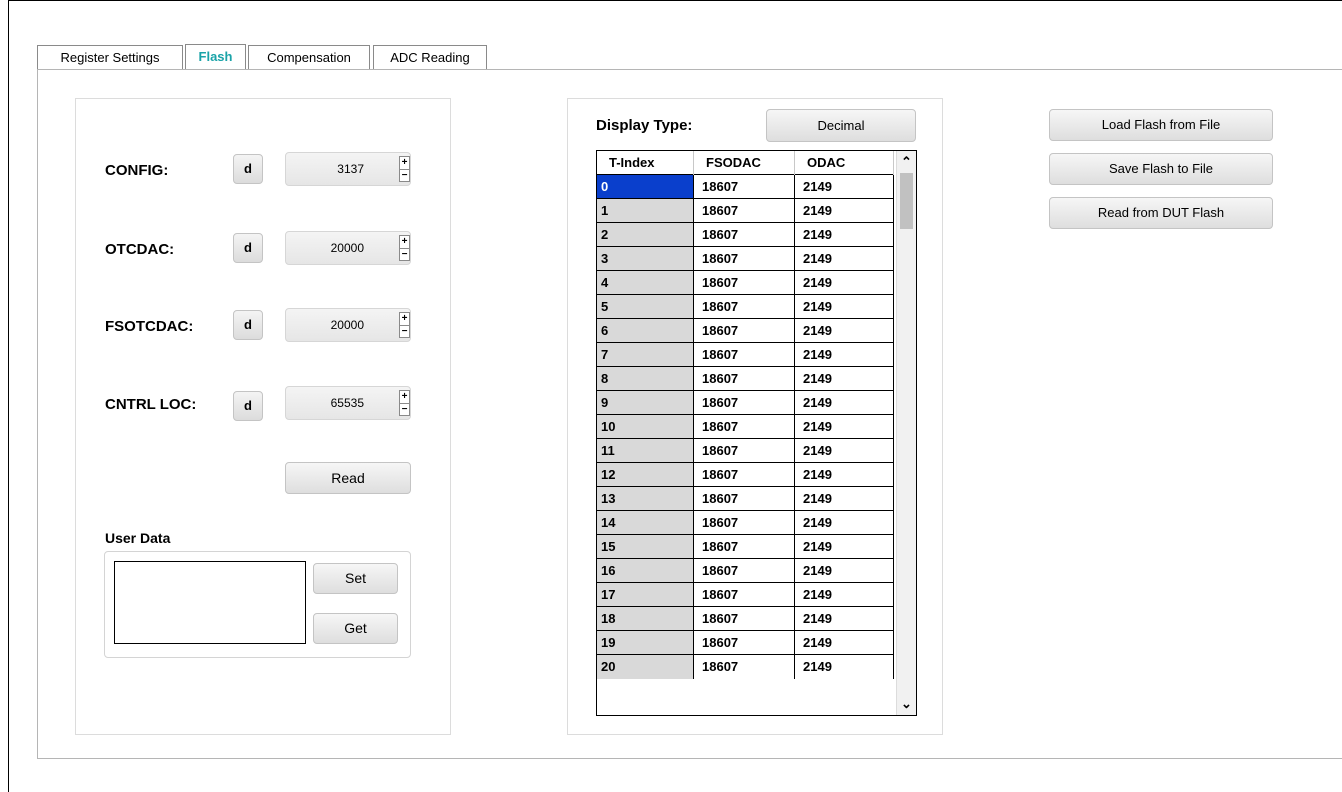  What do you see at coordinates (645, 570) in the screenshot?
I see `cell-t-index: 16` at bounding box center [645, 570].